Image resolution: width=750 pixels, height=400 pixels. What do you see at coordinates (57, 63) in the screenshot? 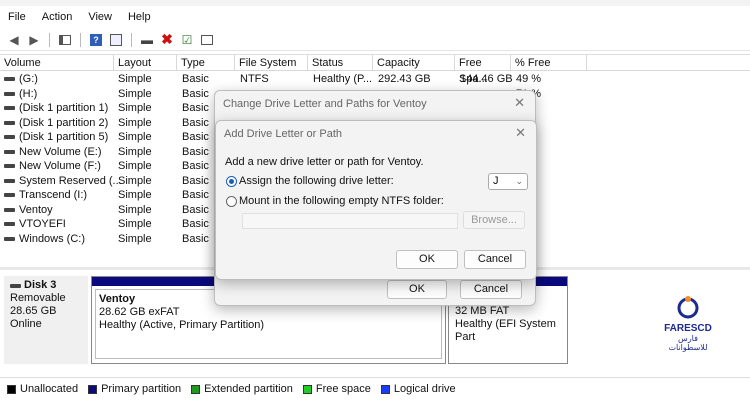
I see `column-header-volume: Volume` at bounding box center [57, 63].